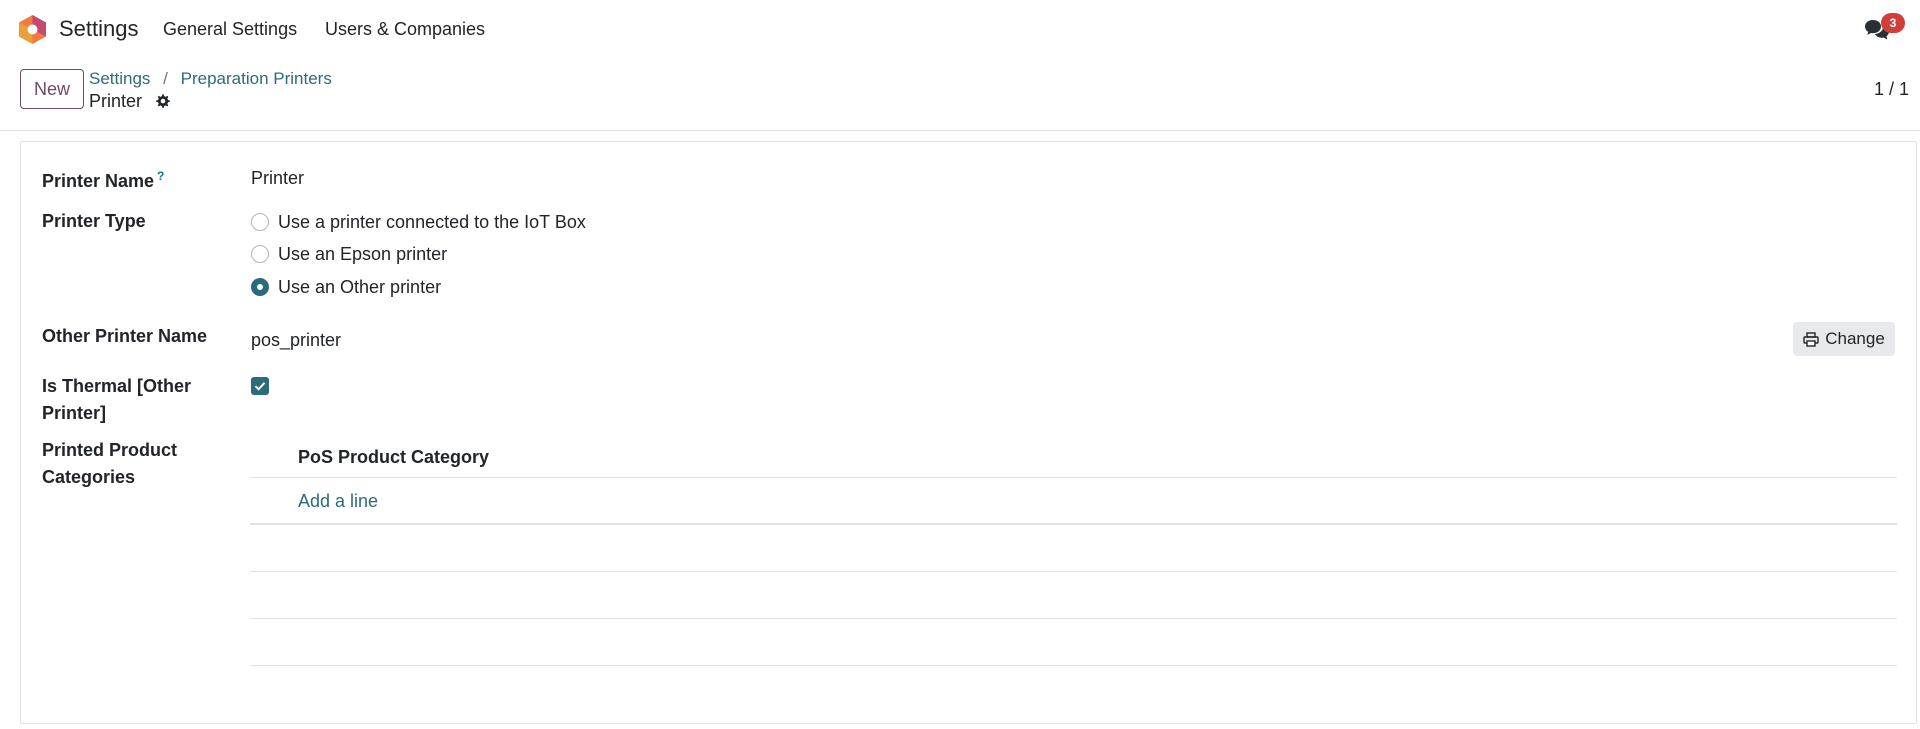 The image size is (1920, 729). Describe the element at coordinates (359, 287) in the screenshot. I see `radio-label: Use an Other printer` at that location.